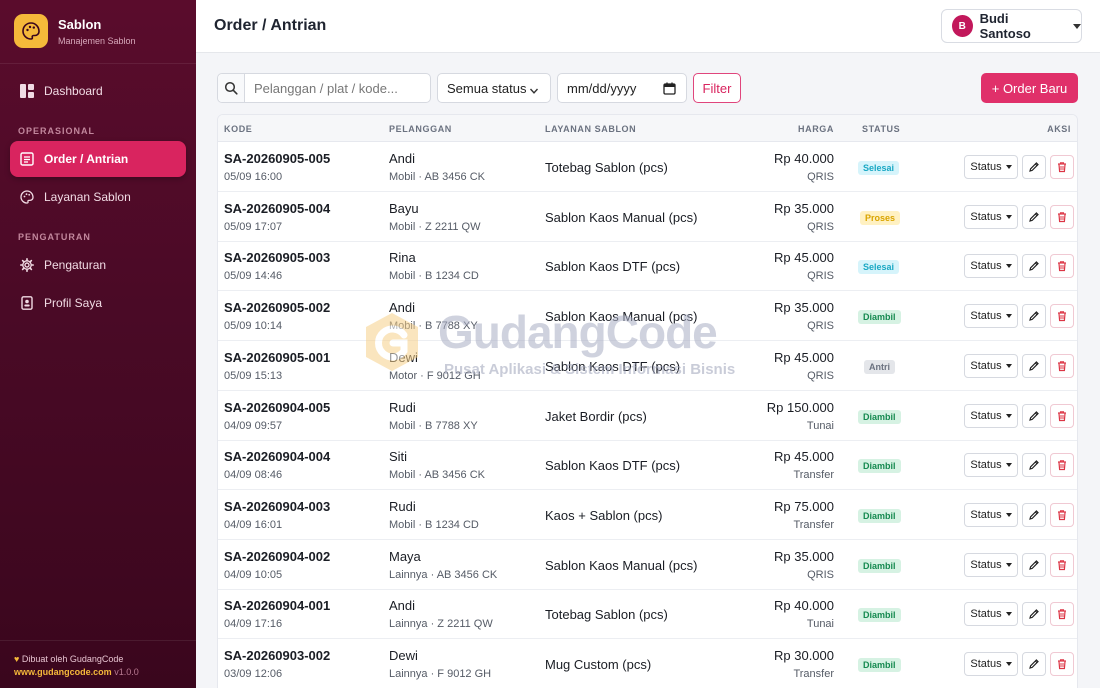  What do you see at coordinates (63, 672) in the screenshot?
I see `website-link: www.gudangcode.com` at bounding box center [63, 672].